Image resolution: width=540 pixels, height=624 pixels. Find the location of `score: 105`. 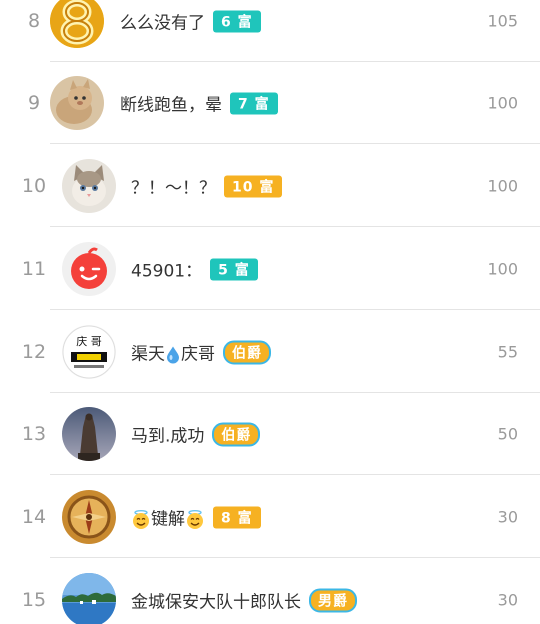

score: 105 is located at coordinates (502, 21).